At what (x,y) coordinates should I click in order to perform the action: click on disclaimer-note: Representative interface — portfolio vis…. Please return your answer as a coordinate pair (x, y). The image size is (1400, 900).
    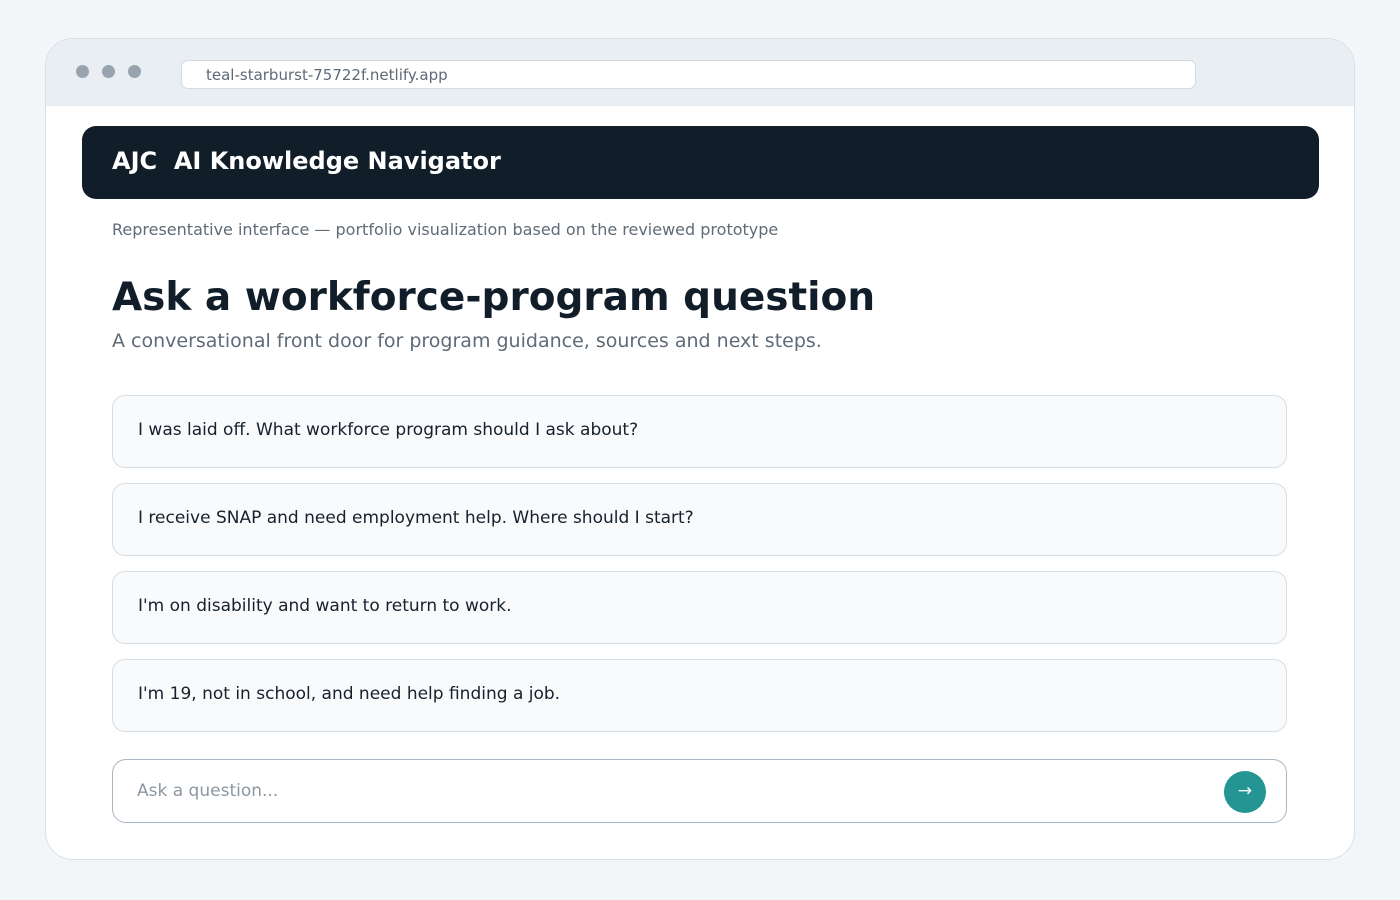
    Looking at the image, I should click on (445, 229).